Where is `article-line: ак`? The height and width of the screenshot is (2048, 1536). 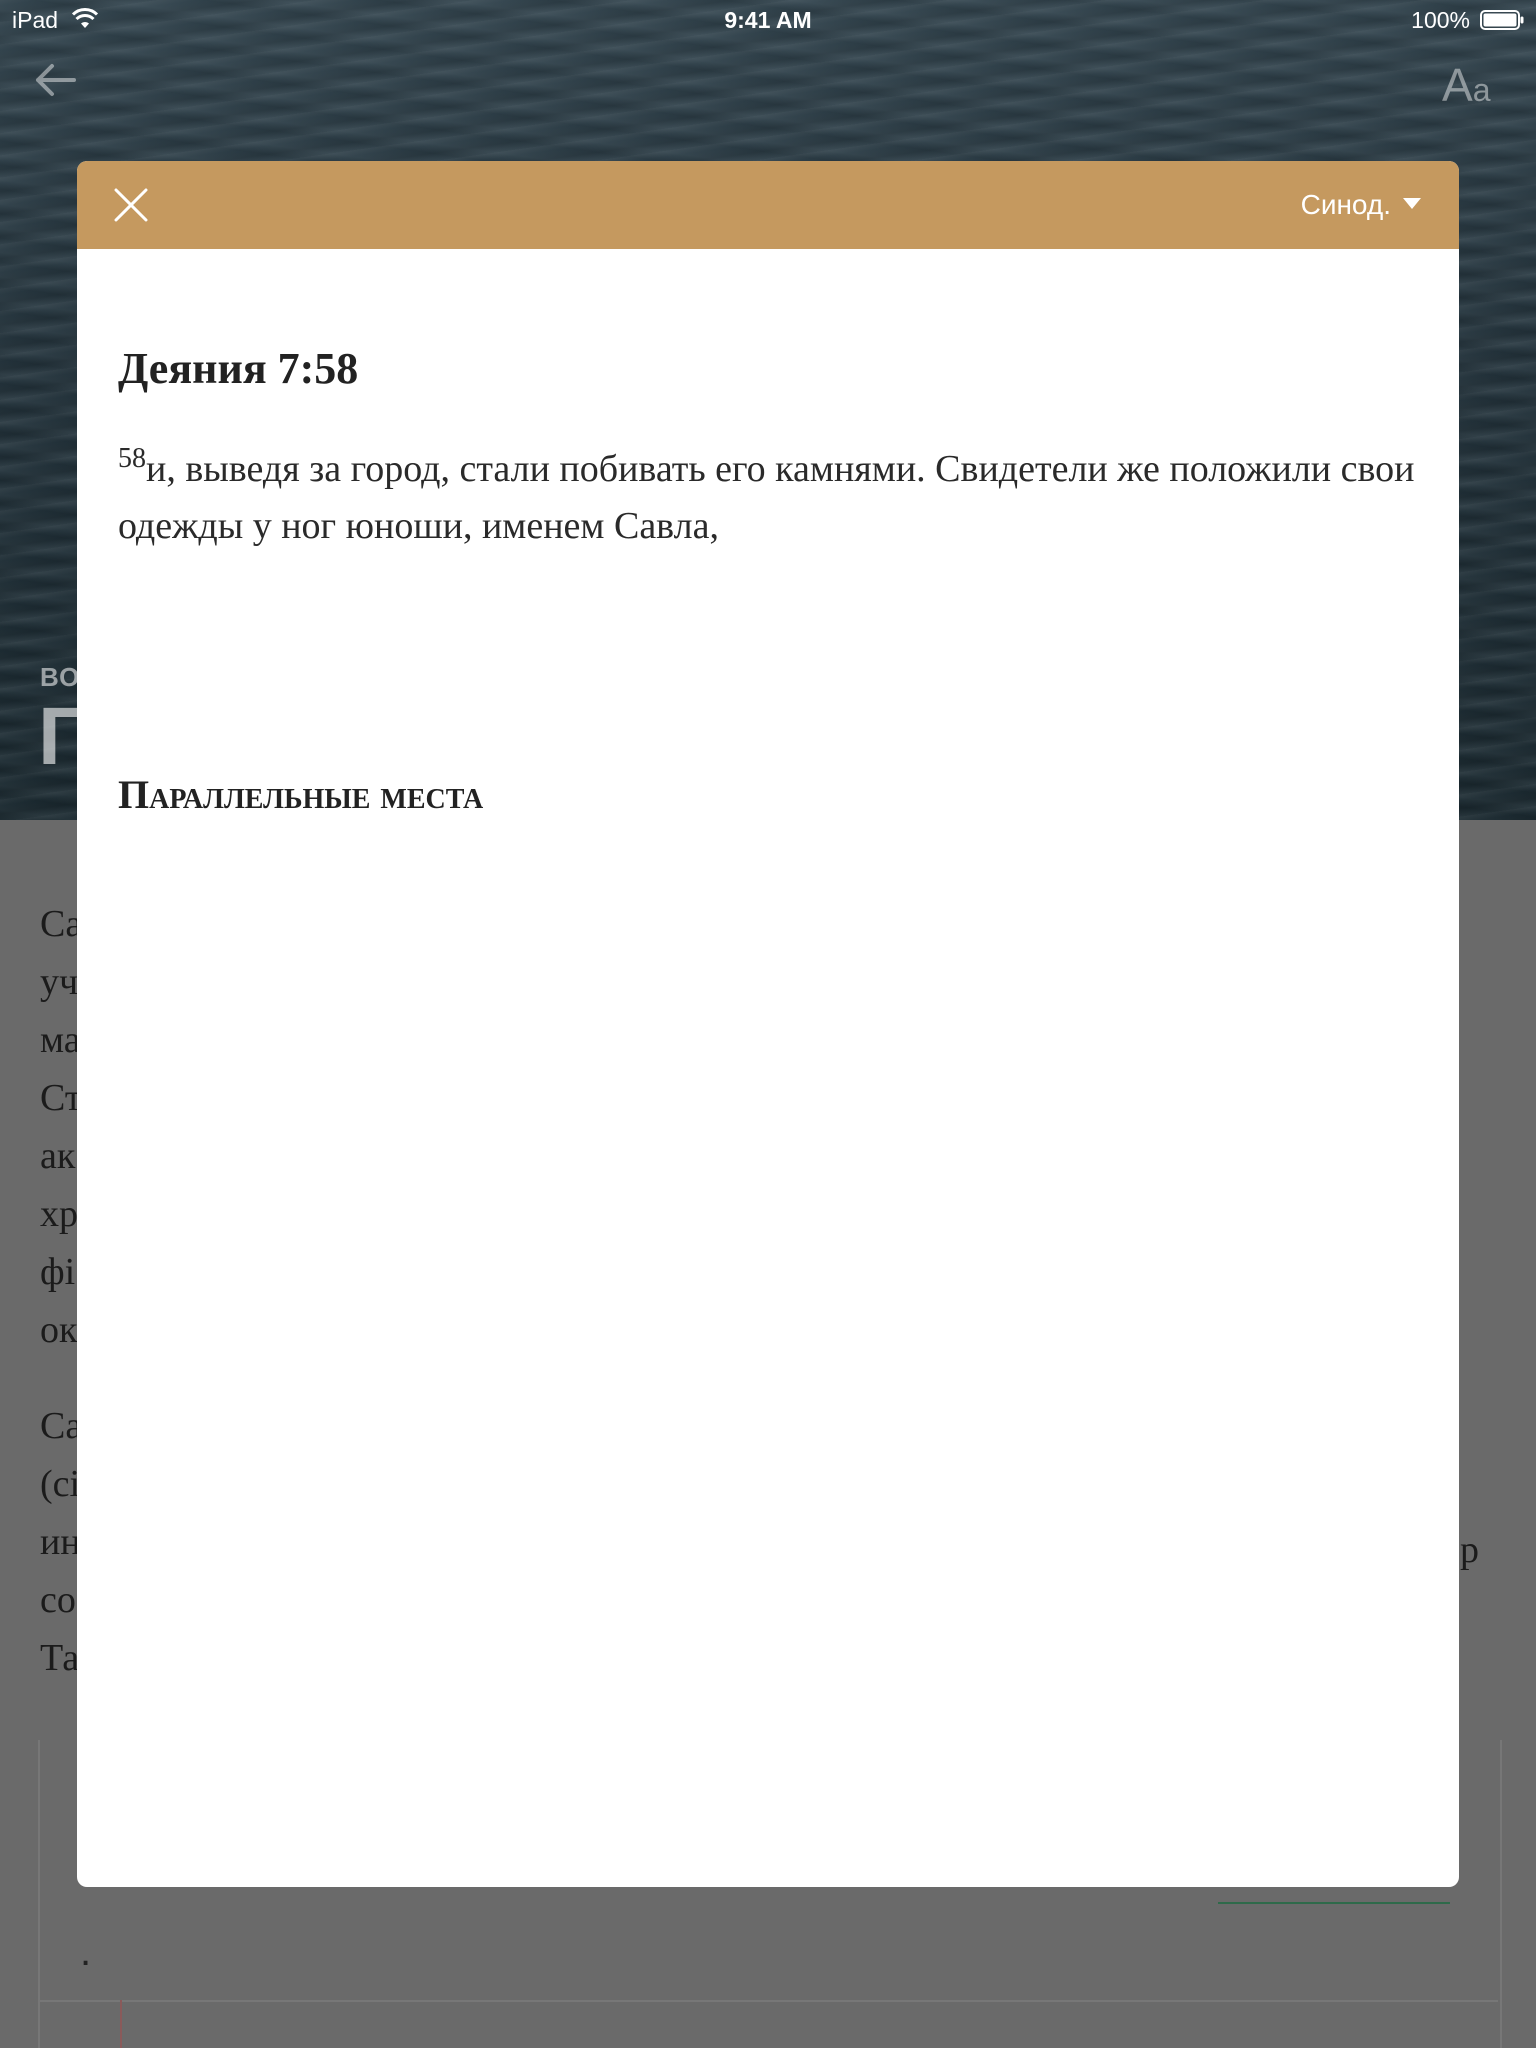
article-line: ак is located at coordinates (58, 1156).